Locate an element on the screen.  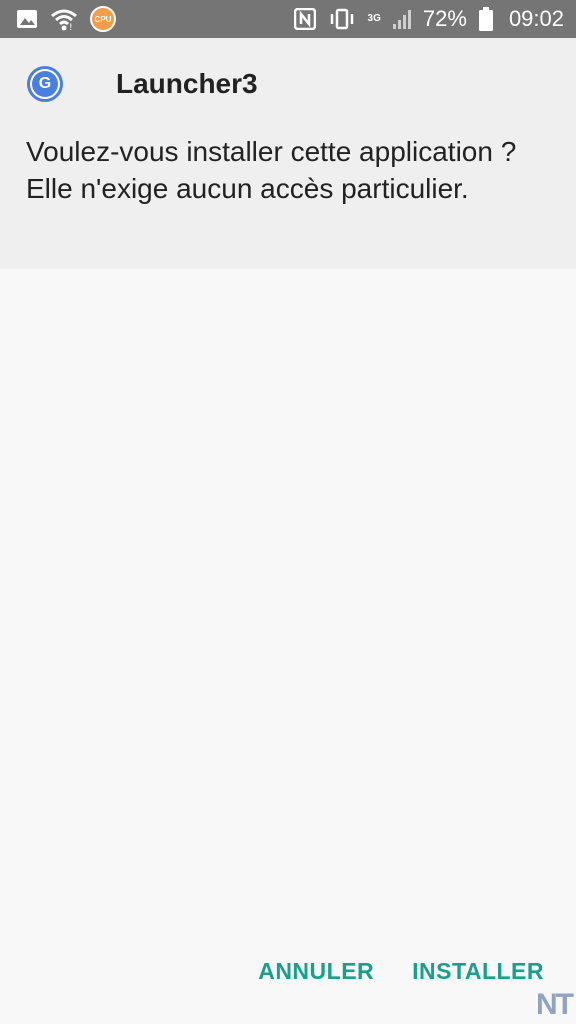
vibrate-icon is located at coordinates (342, 19).